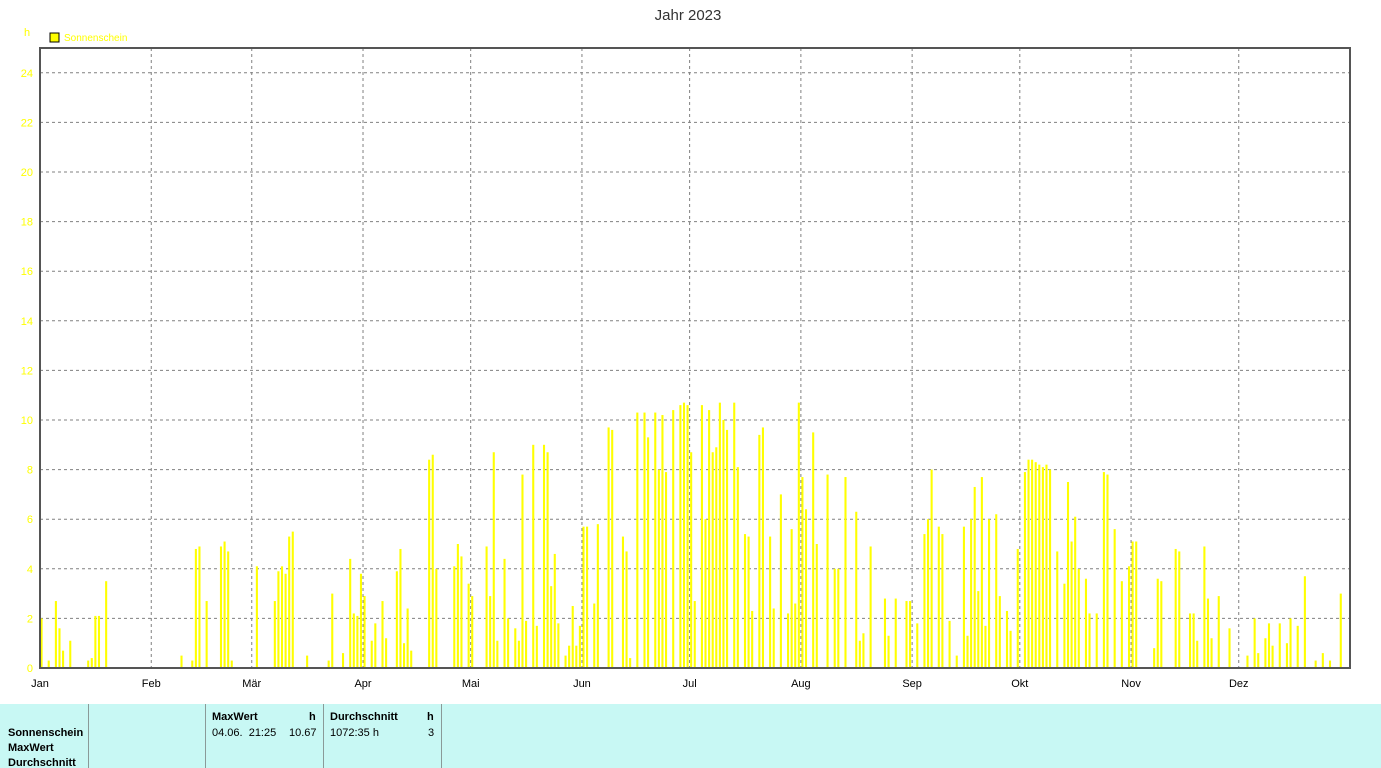 This screenshot has width=1381, height=768. I want to click on max-value: 10.67, so click(303, 733).